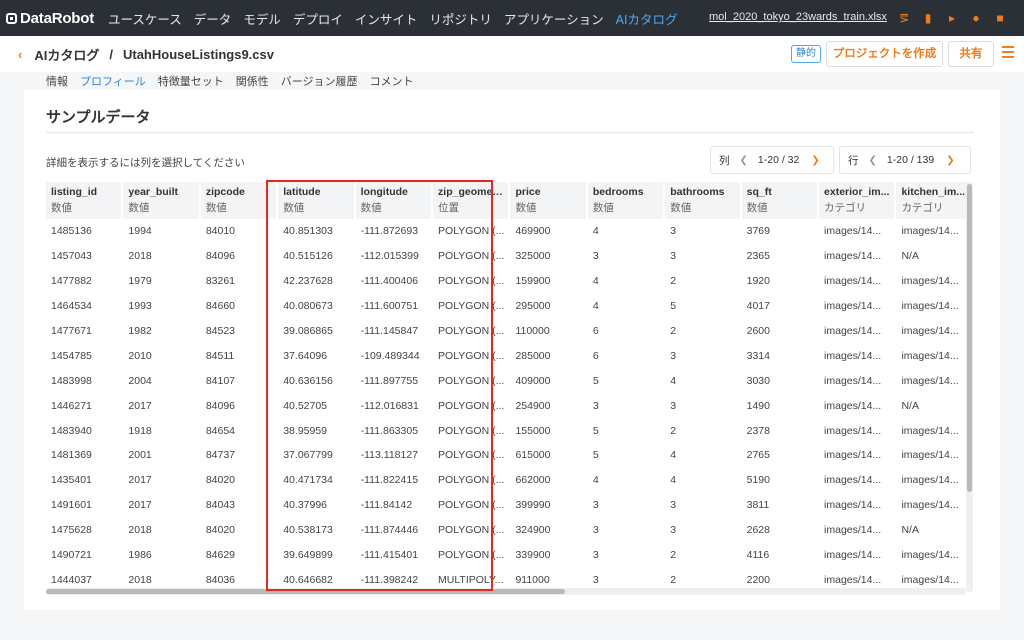 The width and height of the screenshot is (1024, 640). Describe the element at coordinates (460, 18) in the screenshot. I see `nav-item-5: リポジトリ` at that location.